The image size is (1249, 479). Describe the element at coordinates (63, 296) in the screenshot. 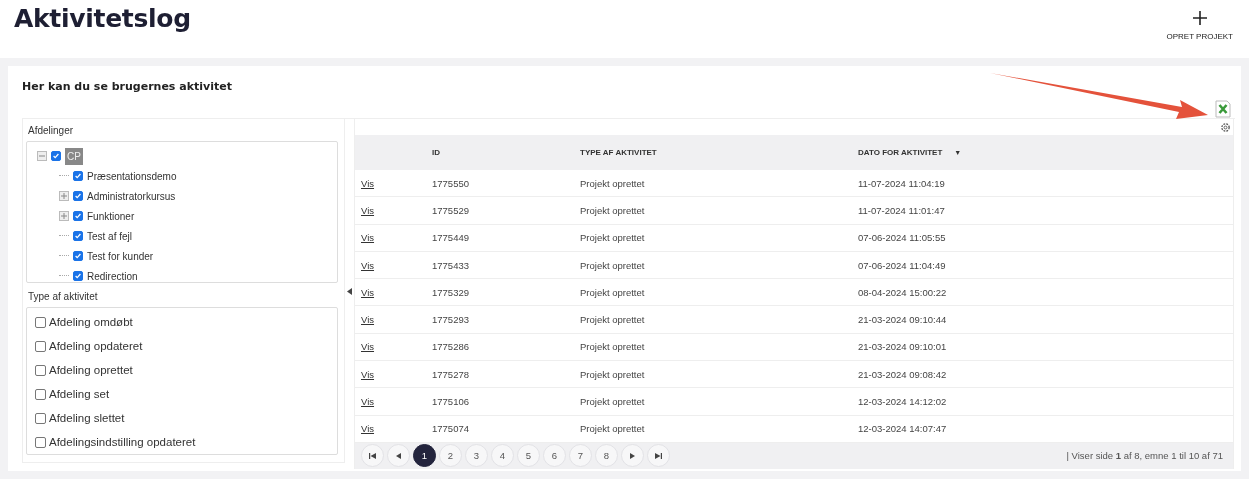

I see `section-label: Type af aktivitet` at that location.